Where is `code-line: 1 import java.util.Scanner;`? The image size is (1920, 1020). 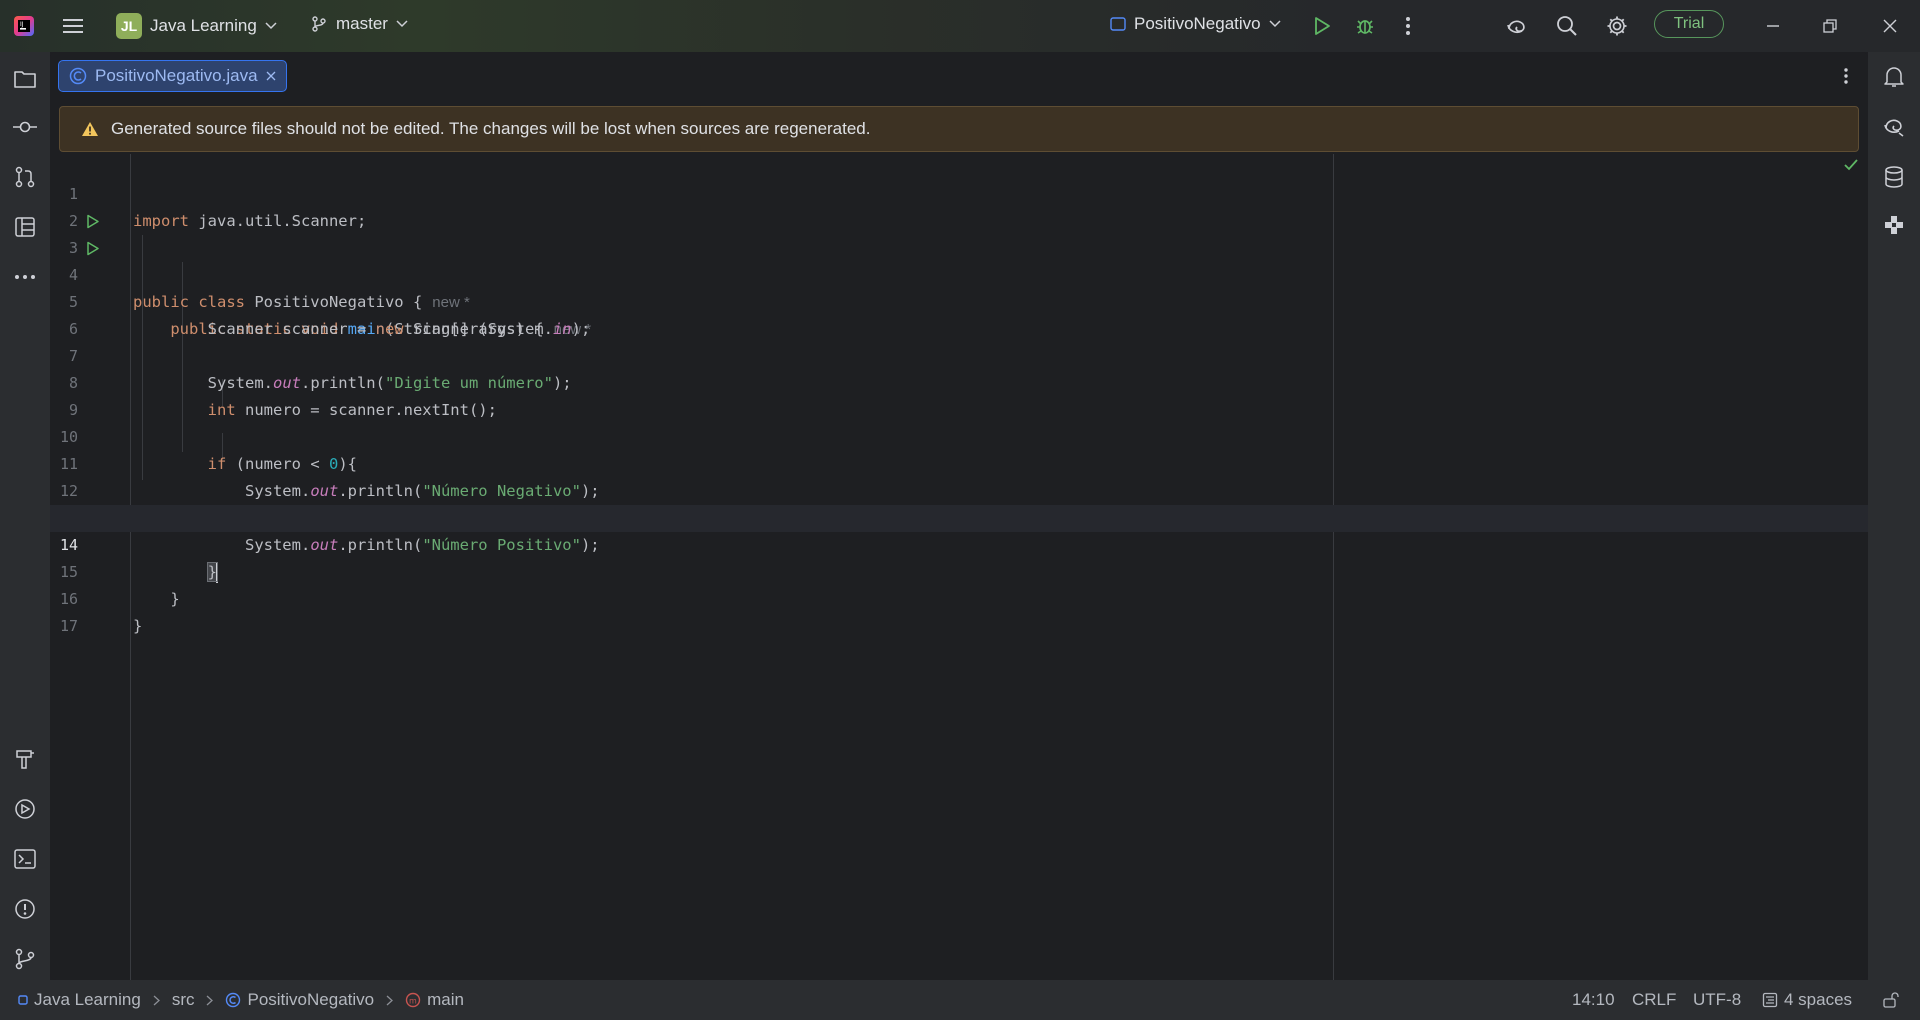
code-line: 1 import java.util.Scanner; is located at coordinates (959, 192).